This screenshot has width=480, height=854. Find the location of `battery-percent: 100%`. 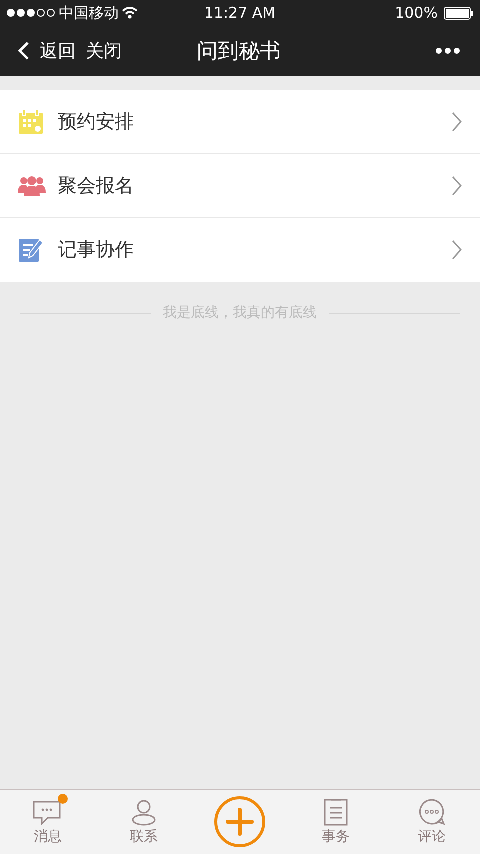

battery-percent: 100% is located at coordinates (416, 13).